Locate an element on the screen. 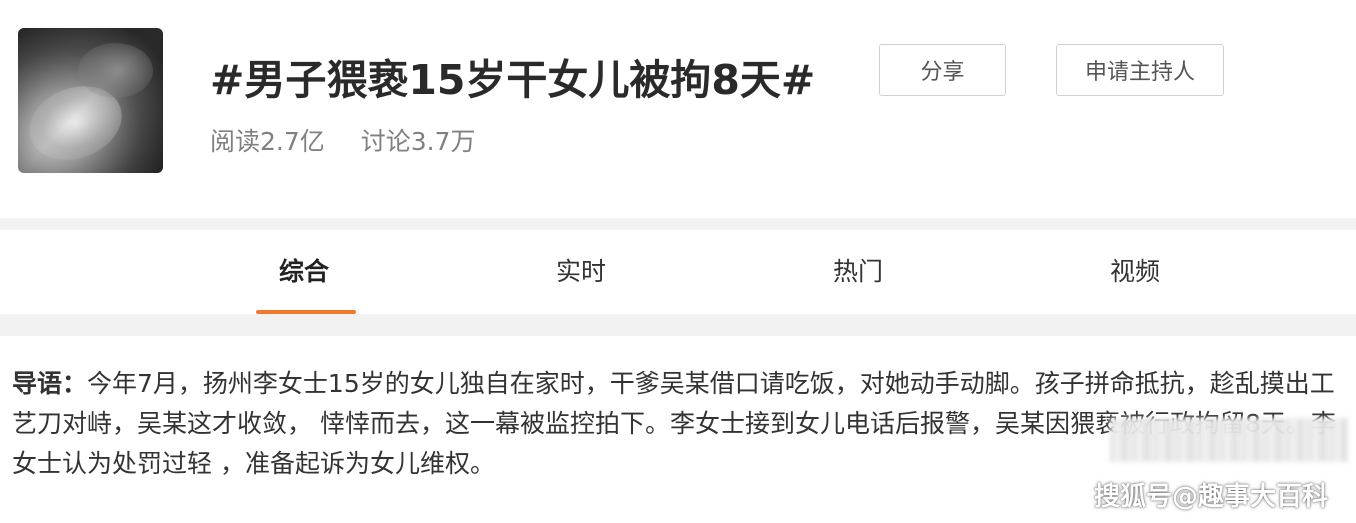  tab-hot: 热门 is located at coordinates (858, 270).